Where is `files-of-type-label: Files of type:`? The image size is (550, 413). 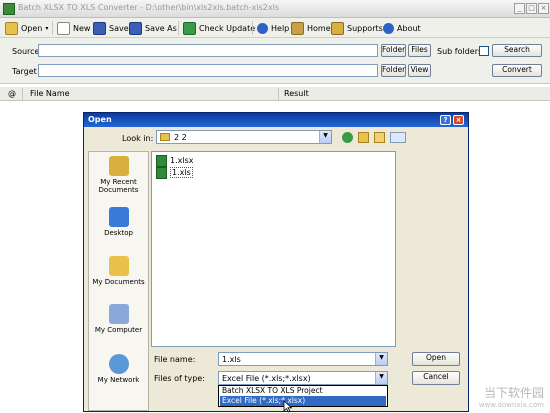 files-of-type-label: Files of type: is located at coordinates (179, 378).